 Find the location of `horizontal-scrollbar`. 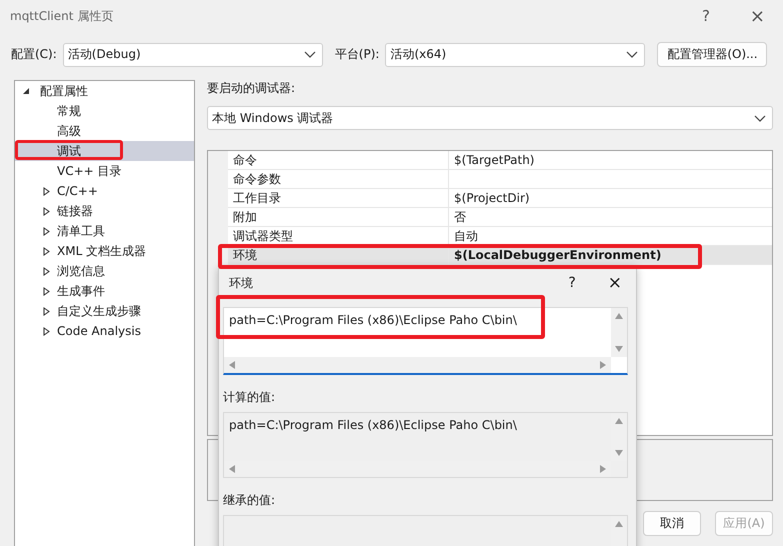

horizontal-scrollbar is located at coordinates (417, 365).